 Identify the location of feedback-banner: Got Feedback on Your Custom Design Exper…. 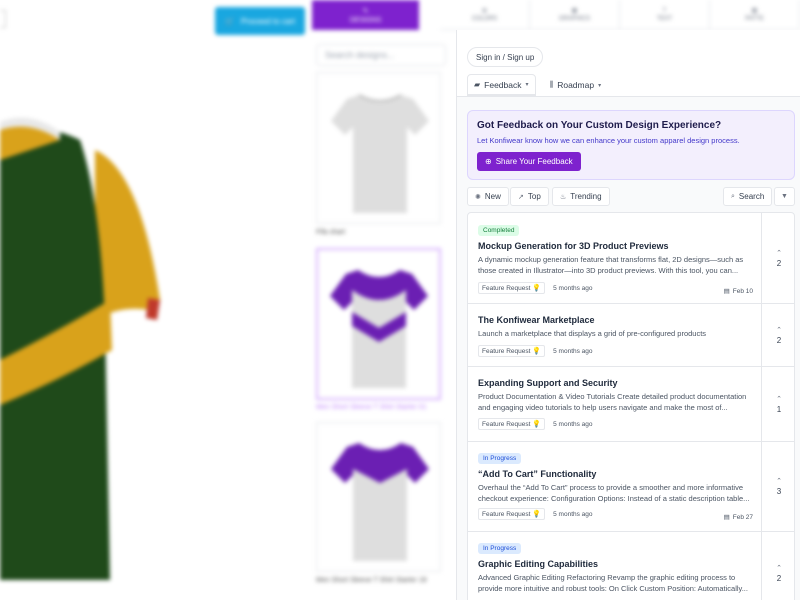
(631, 145).